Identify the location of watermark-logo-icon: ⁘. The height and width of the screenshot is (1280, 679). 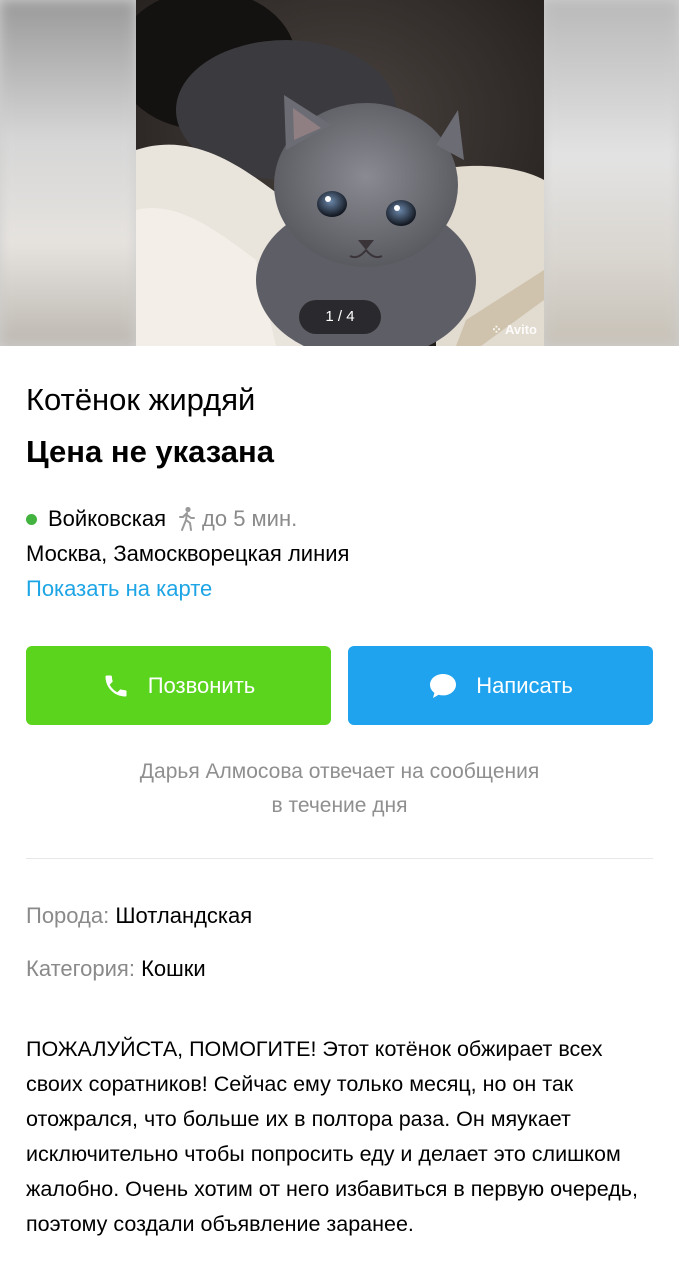
(497, 329).